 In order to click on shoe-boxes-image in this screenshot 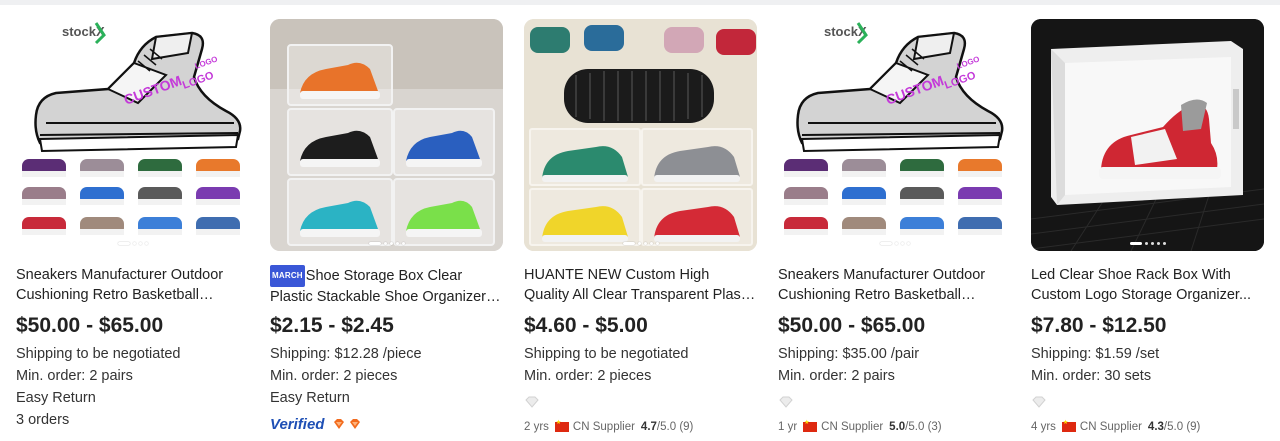, I will do `click(386, 135)`.